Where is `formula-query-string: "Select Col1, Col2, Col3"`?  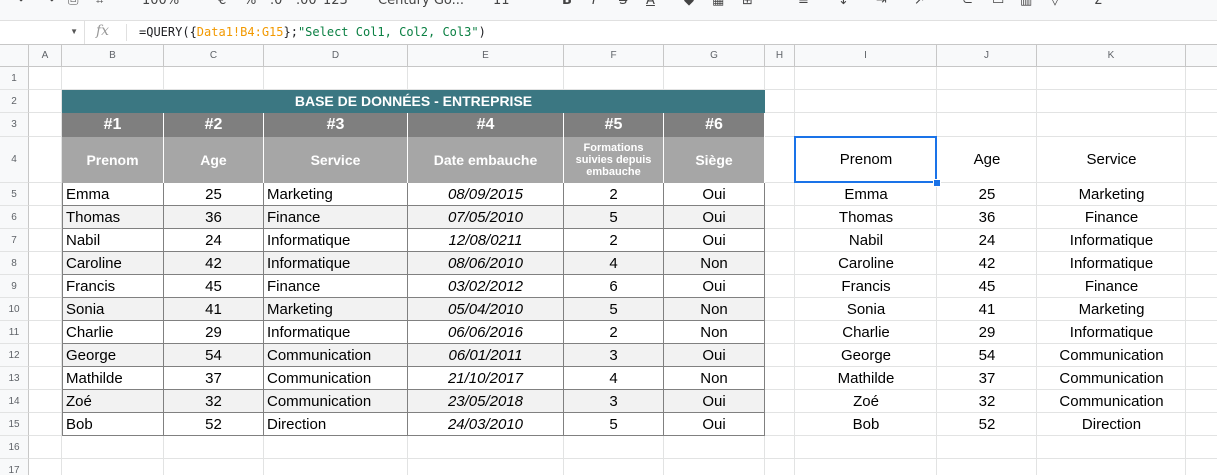
formula-query-string: "Select Col1, Col2, Col3" is located at coordinates (388, 32).